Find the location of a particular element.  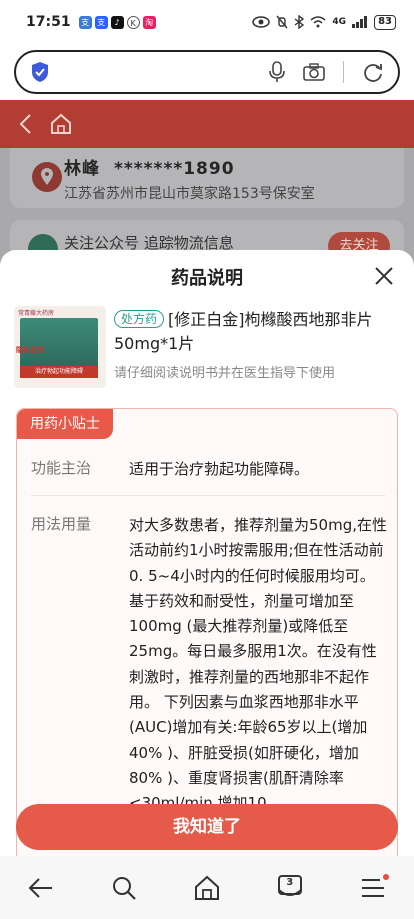

bluetooth-icon is located at coordinates (300, 22).